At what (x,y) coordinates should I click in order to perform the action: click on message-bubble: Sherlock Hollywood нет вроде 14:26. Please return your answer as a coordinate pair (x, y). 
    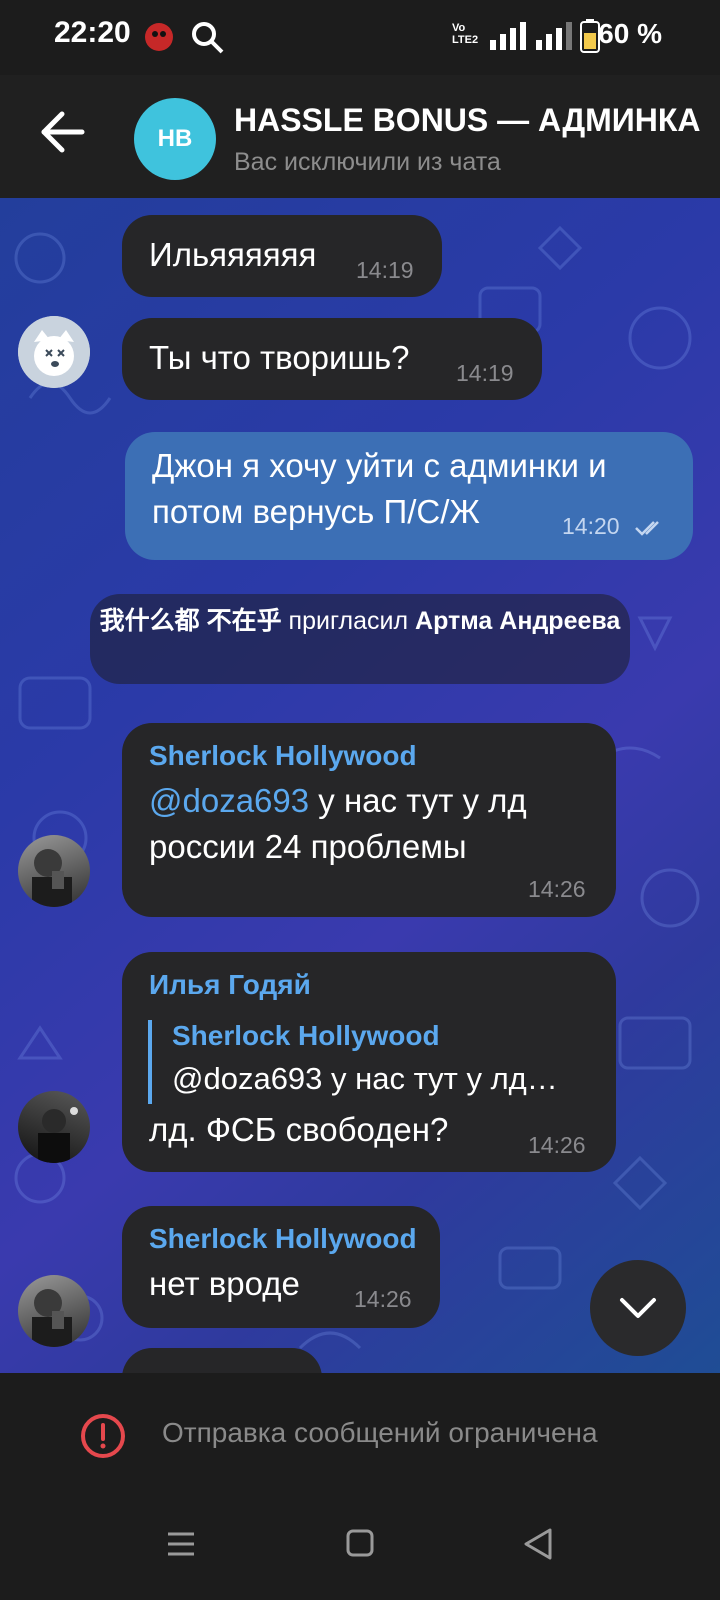
    Looking at the image, I should click on (281, 1267).